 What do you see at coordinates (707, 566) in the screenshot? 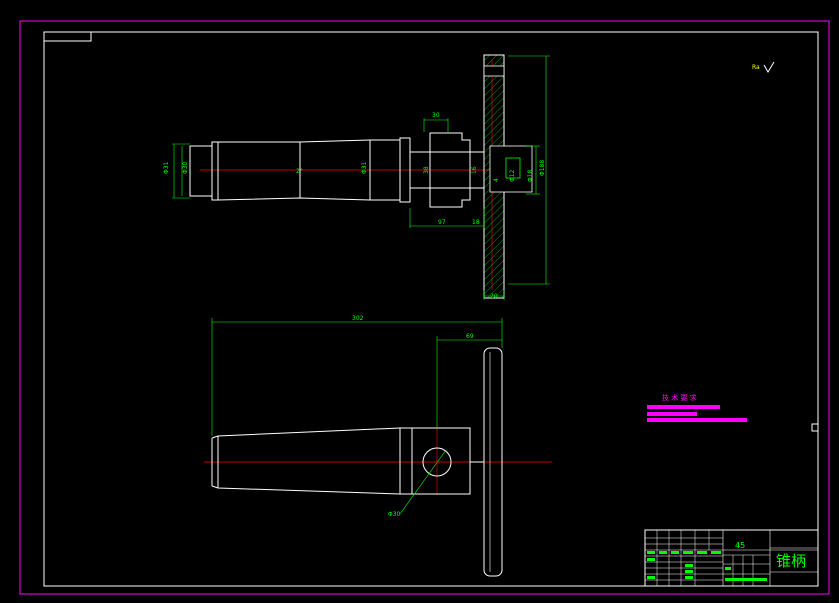
I see `title-block-labels` at bounding box center [707, 566].